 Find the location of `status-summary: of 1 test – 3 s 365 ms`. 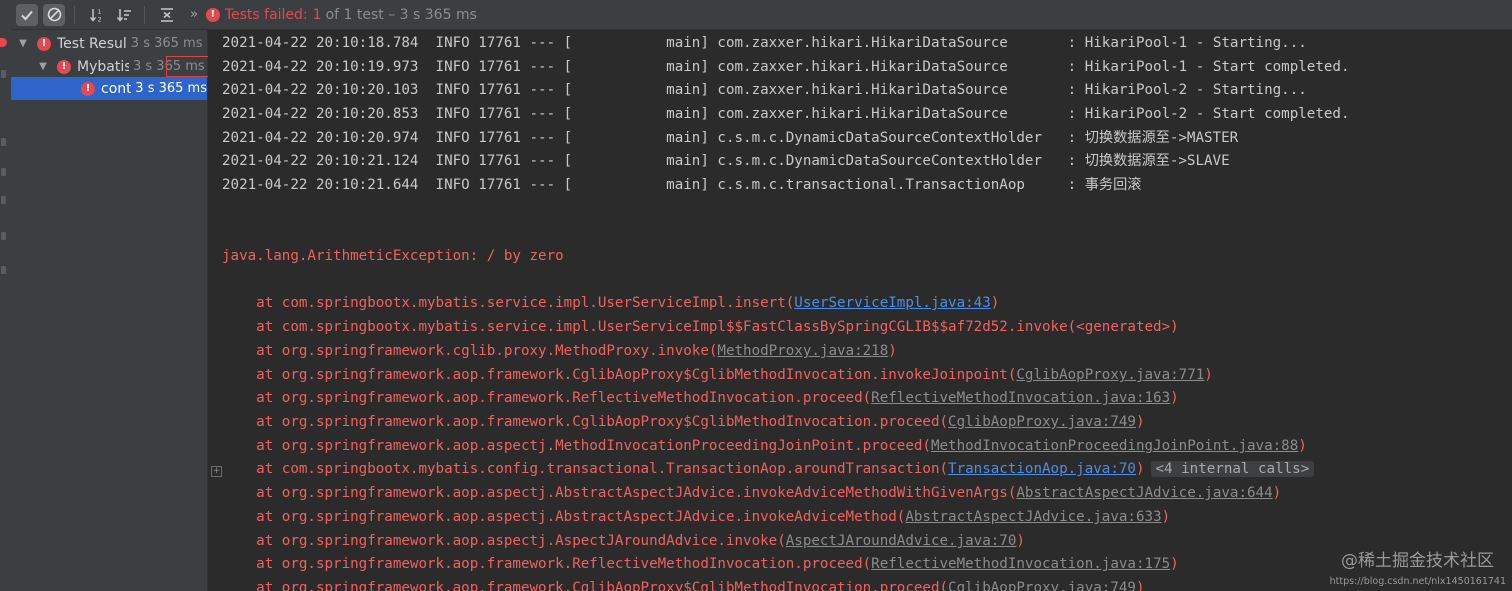

status-summary: of 1 test – 3 s 365 ms is located at coordinates (401, 14).